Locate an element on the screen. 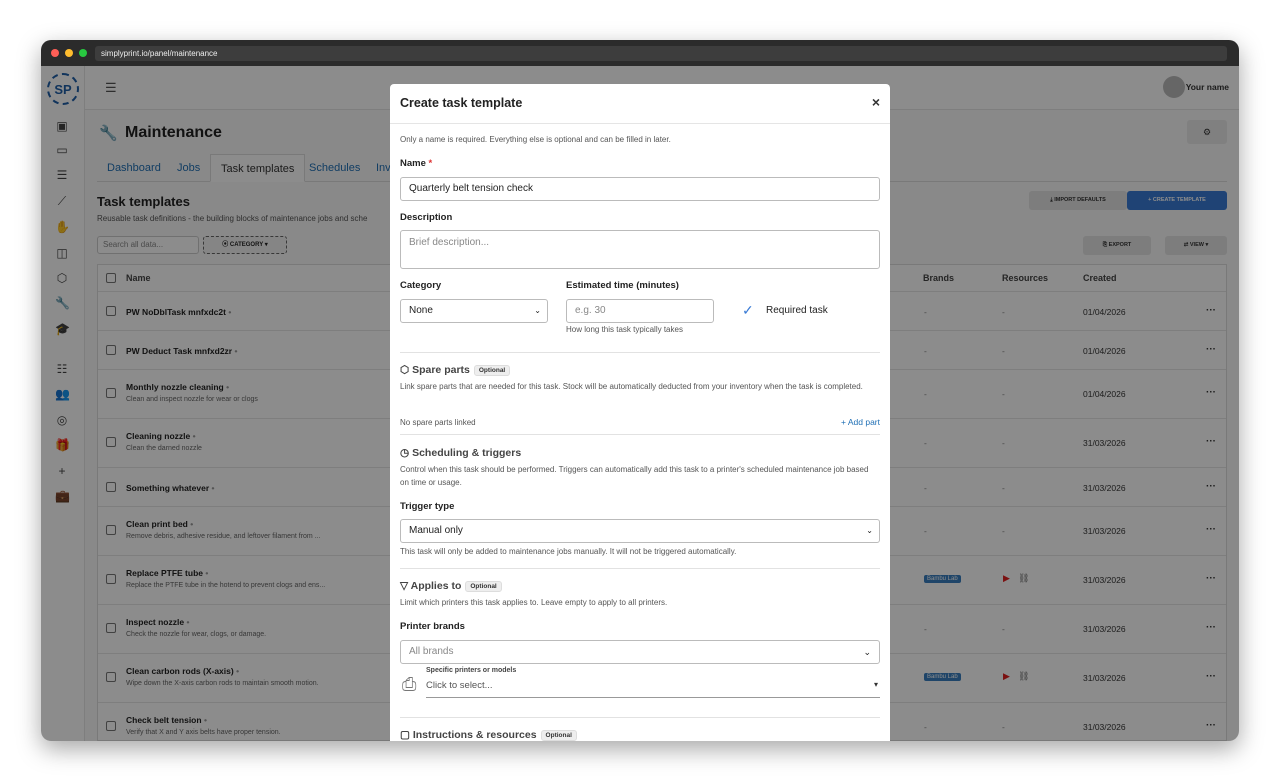 This screenshot has height=782, width=1280. instructions-heading: ▢ Instructions & resources Optional is located at coordinates (488, 735).